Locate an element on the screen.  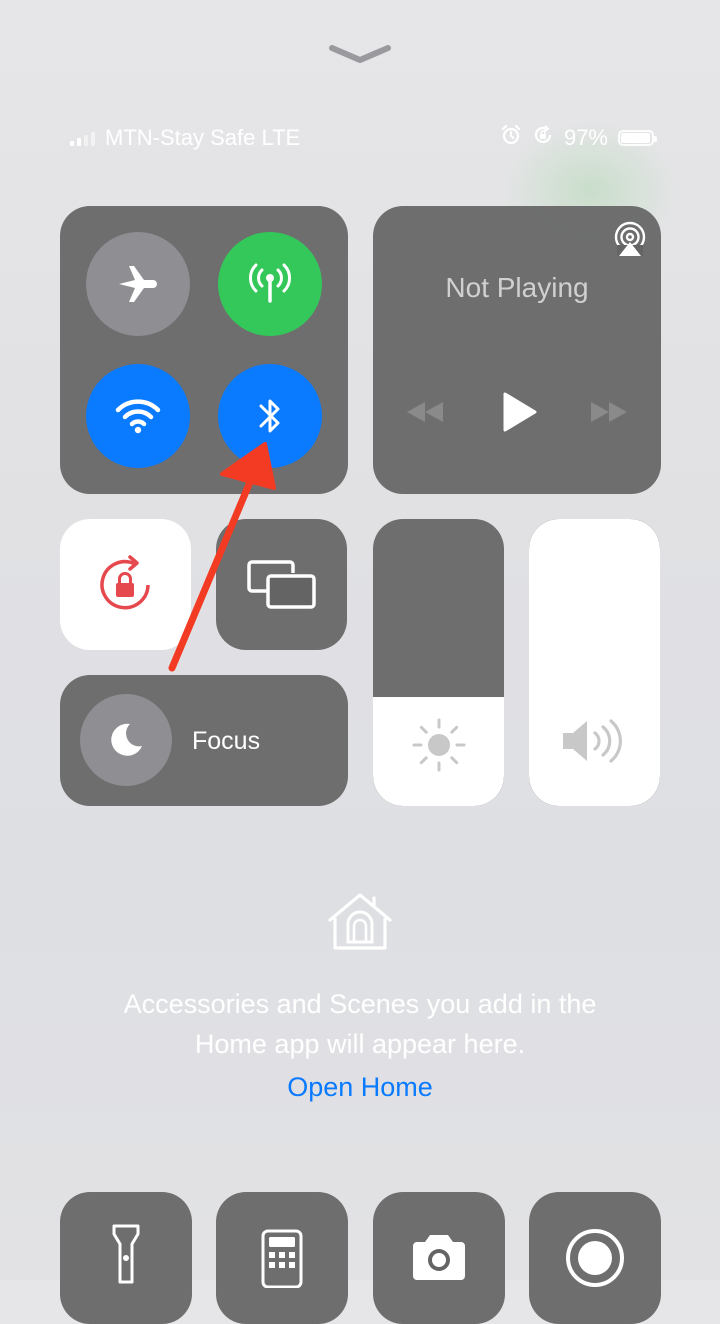
dismiss-chevron-icon is located at coordinates (360, 53).